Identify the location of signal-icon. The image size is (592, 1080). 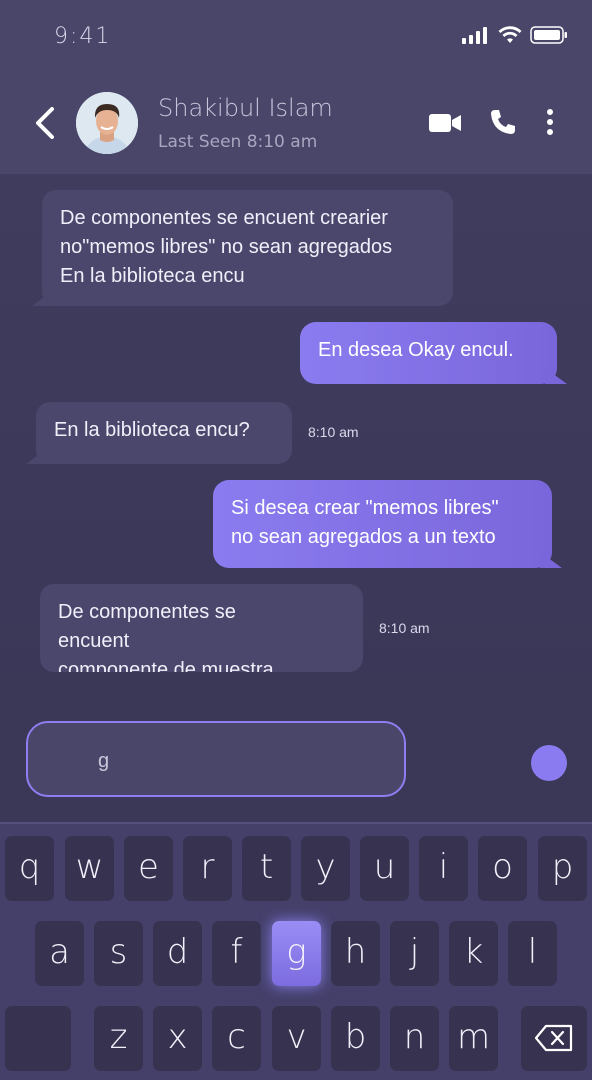
(474, 35).